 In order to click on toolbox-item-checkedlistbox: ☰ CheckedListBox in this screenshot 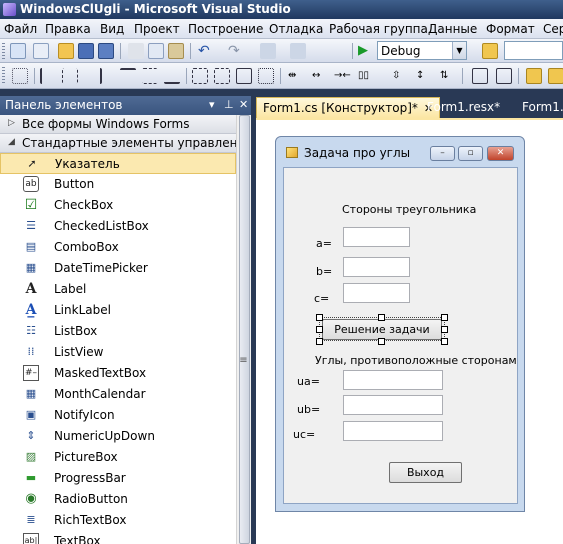, I will do `click(118, 226)`.